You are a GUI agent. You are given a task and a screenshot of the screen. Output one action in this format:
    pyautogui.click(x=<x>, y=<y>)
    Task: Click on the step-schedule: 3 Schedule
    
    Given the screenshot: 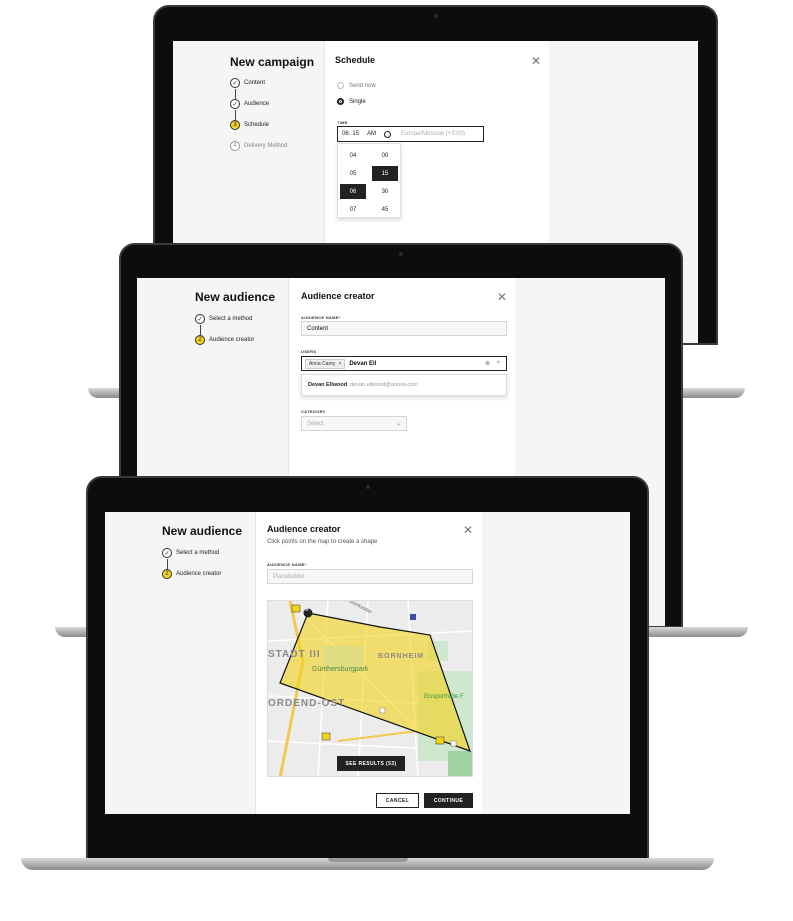 What is the action you would take?
    pyautogui.click(x=249, y=125)
    